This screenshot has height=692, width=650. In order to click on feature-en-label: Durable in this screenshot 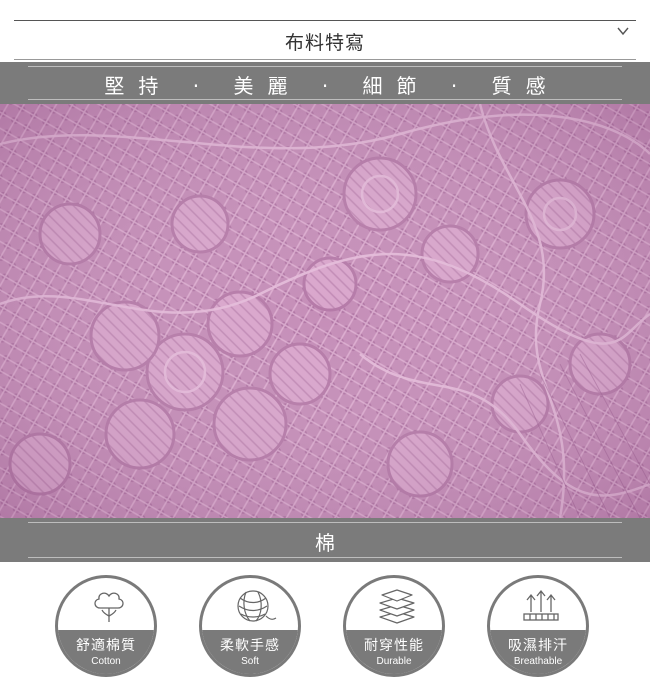, I will do `click(394, 661)`.